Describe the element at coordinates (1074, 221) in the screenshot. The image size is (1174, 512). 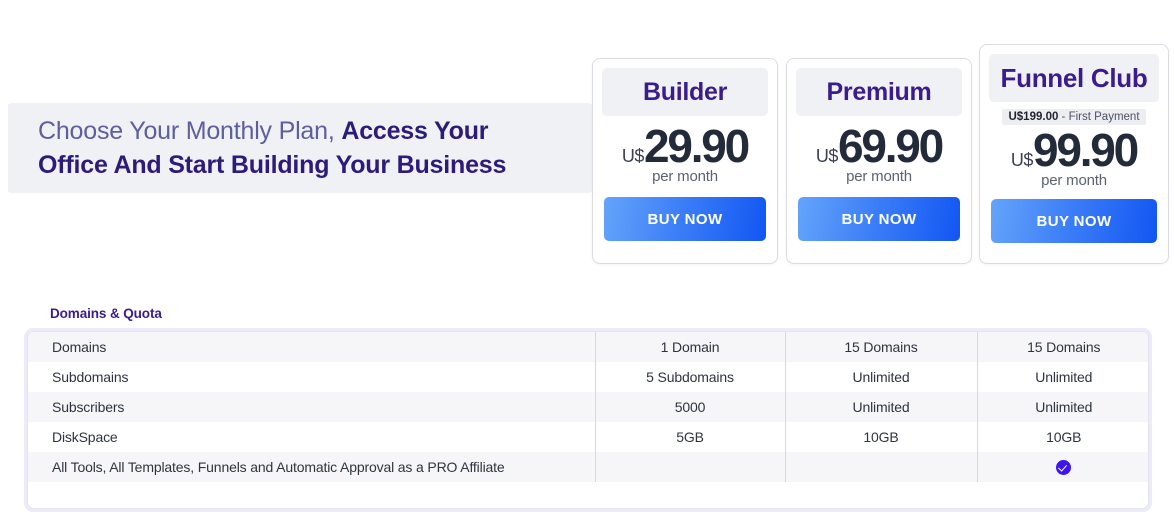
I see `buy-now-button-funnel-club: BUY NOW` at that location.